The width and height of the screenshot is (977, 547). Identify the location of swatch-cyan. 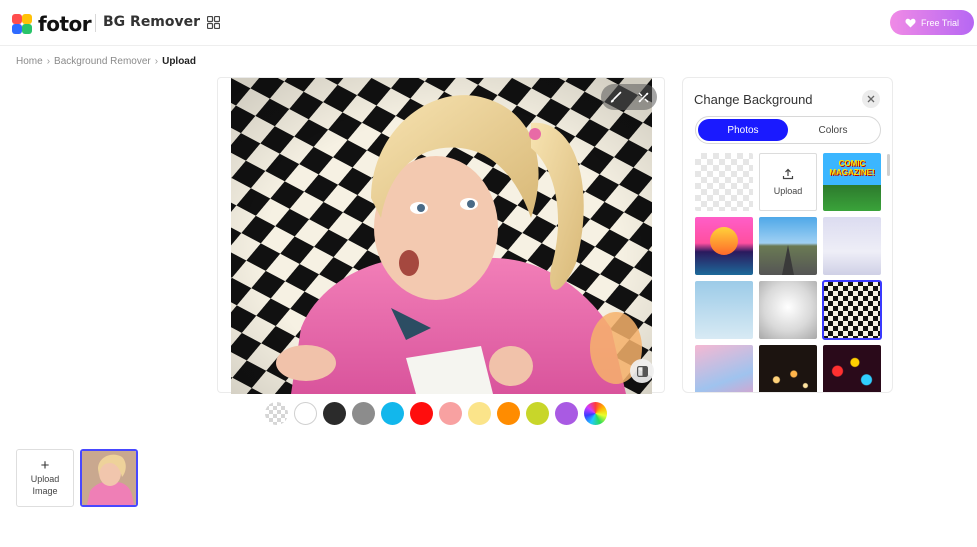
(392, 413).